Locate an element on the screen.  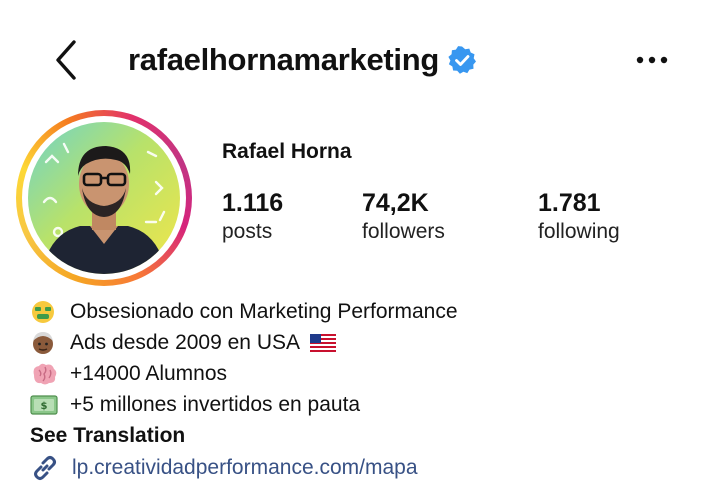
dollar-banknote-icon: $ is located at coordinates (44, 404).